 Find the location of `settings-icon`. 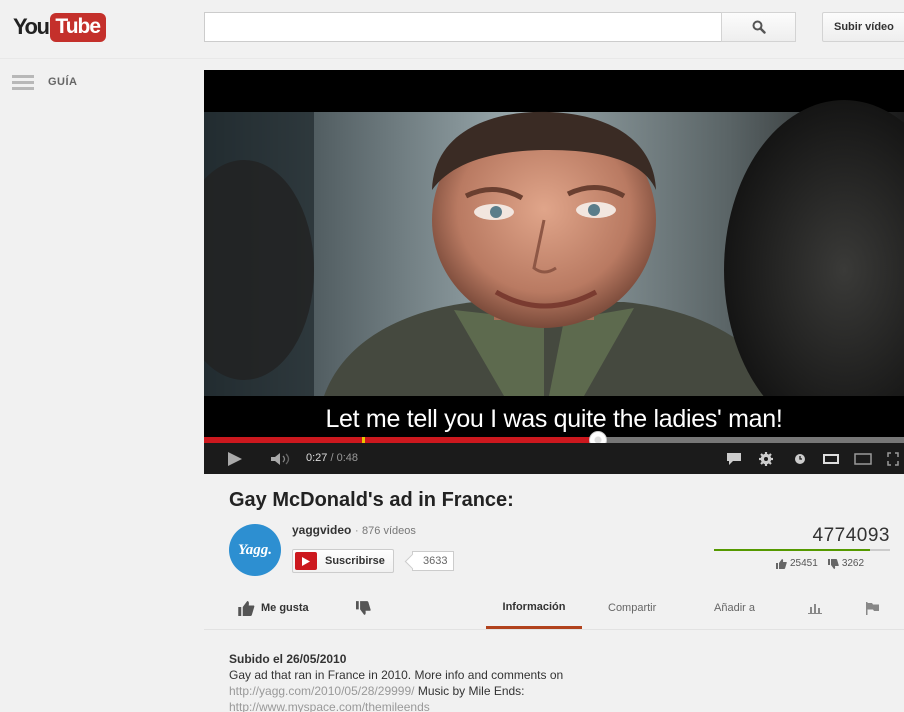

settings-icon is located at coordinates (766, 458).